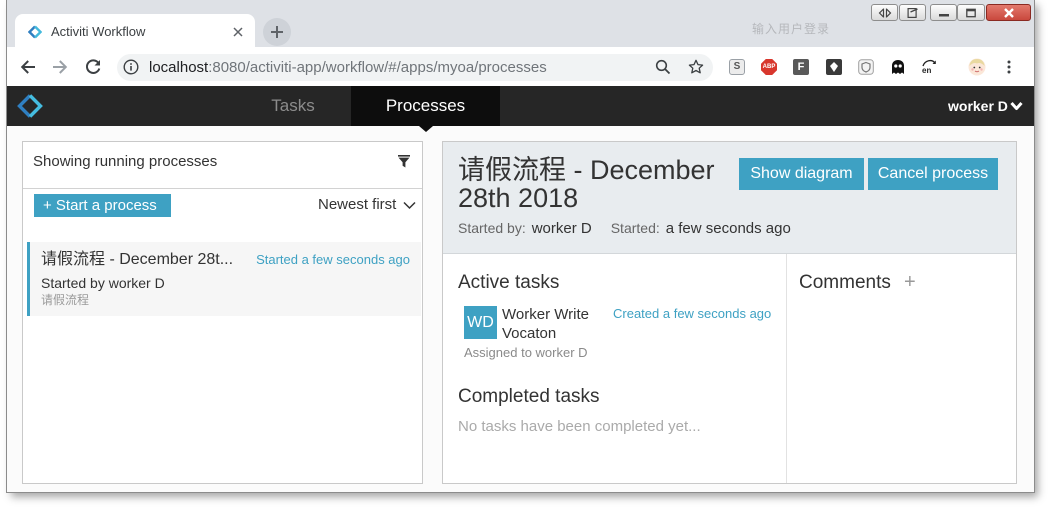  What do you see at coordinates (769, 67) in the screenshot?
I see `adblock-plus-icon: ABP` at bounding box center [769, 67].